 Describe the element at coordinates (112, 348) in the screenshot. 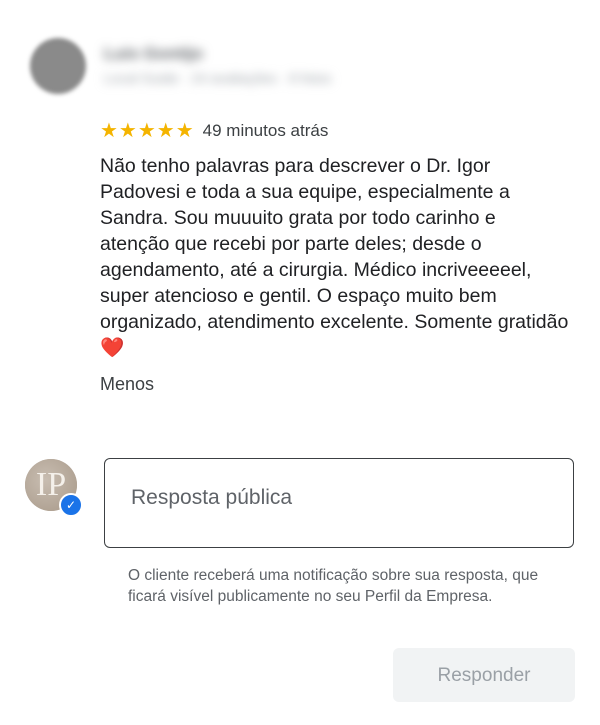

I see `heart-icon: ❤️` at that location.